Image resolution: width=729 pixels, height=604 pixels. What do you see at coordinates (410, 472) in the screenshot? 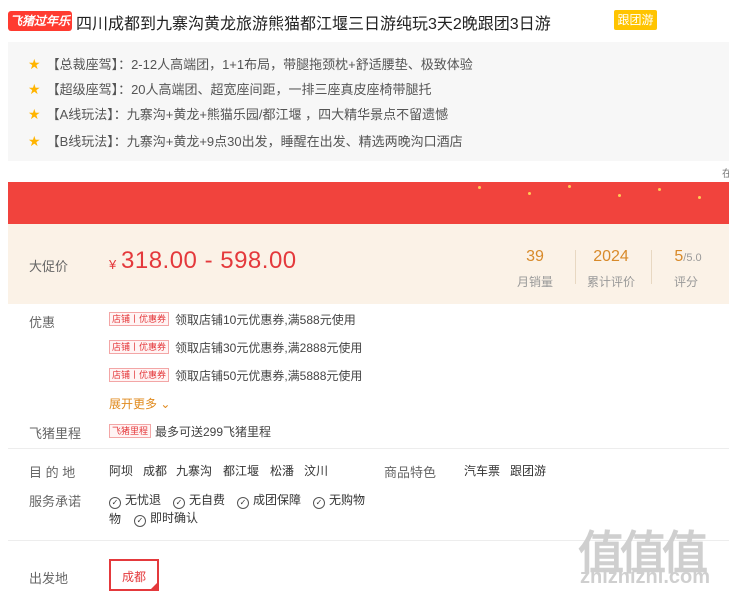
I see `features-label: 商品特色` at bounding box center [410, 472].